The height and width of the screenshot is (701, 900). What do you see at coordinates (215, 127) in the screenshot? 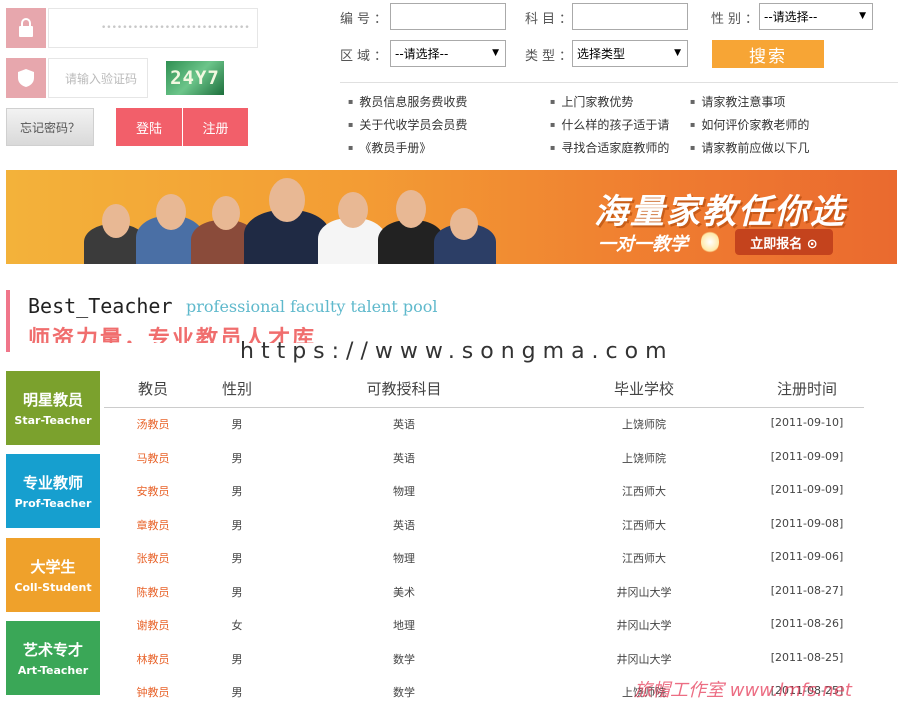
I see `register-button: 注册` at bounding box center [215, 127].